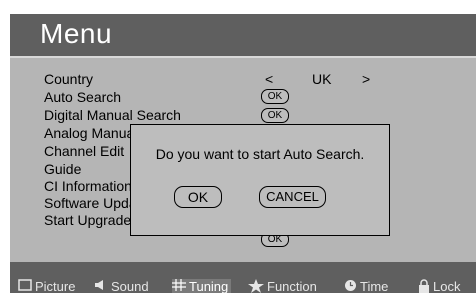 This screenshot has height=293, width=476. I want to click on tab-picture-label: Picture, so click(55, 286).